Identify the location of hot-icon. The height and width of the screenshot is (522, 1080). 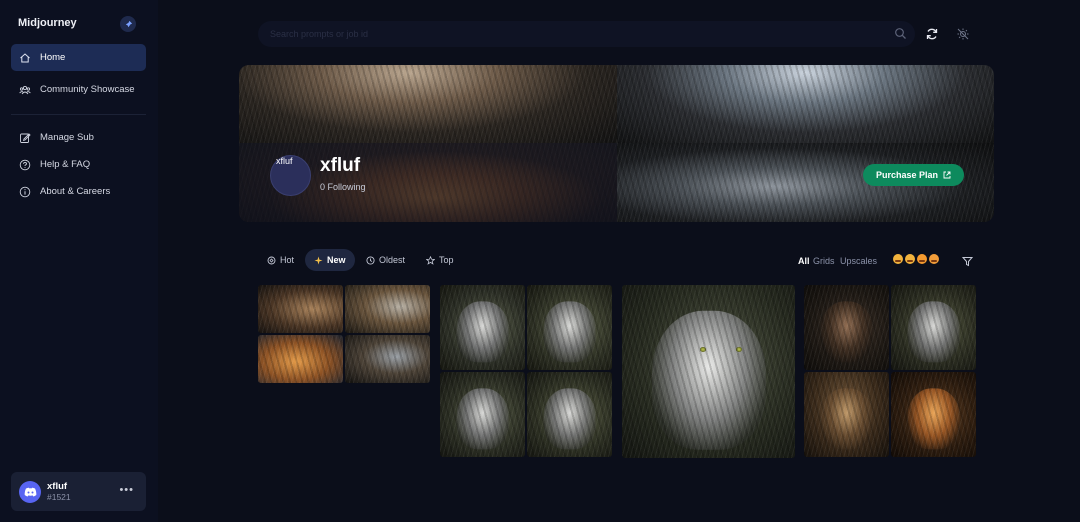
(271, 260).